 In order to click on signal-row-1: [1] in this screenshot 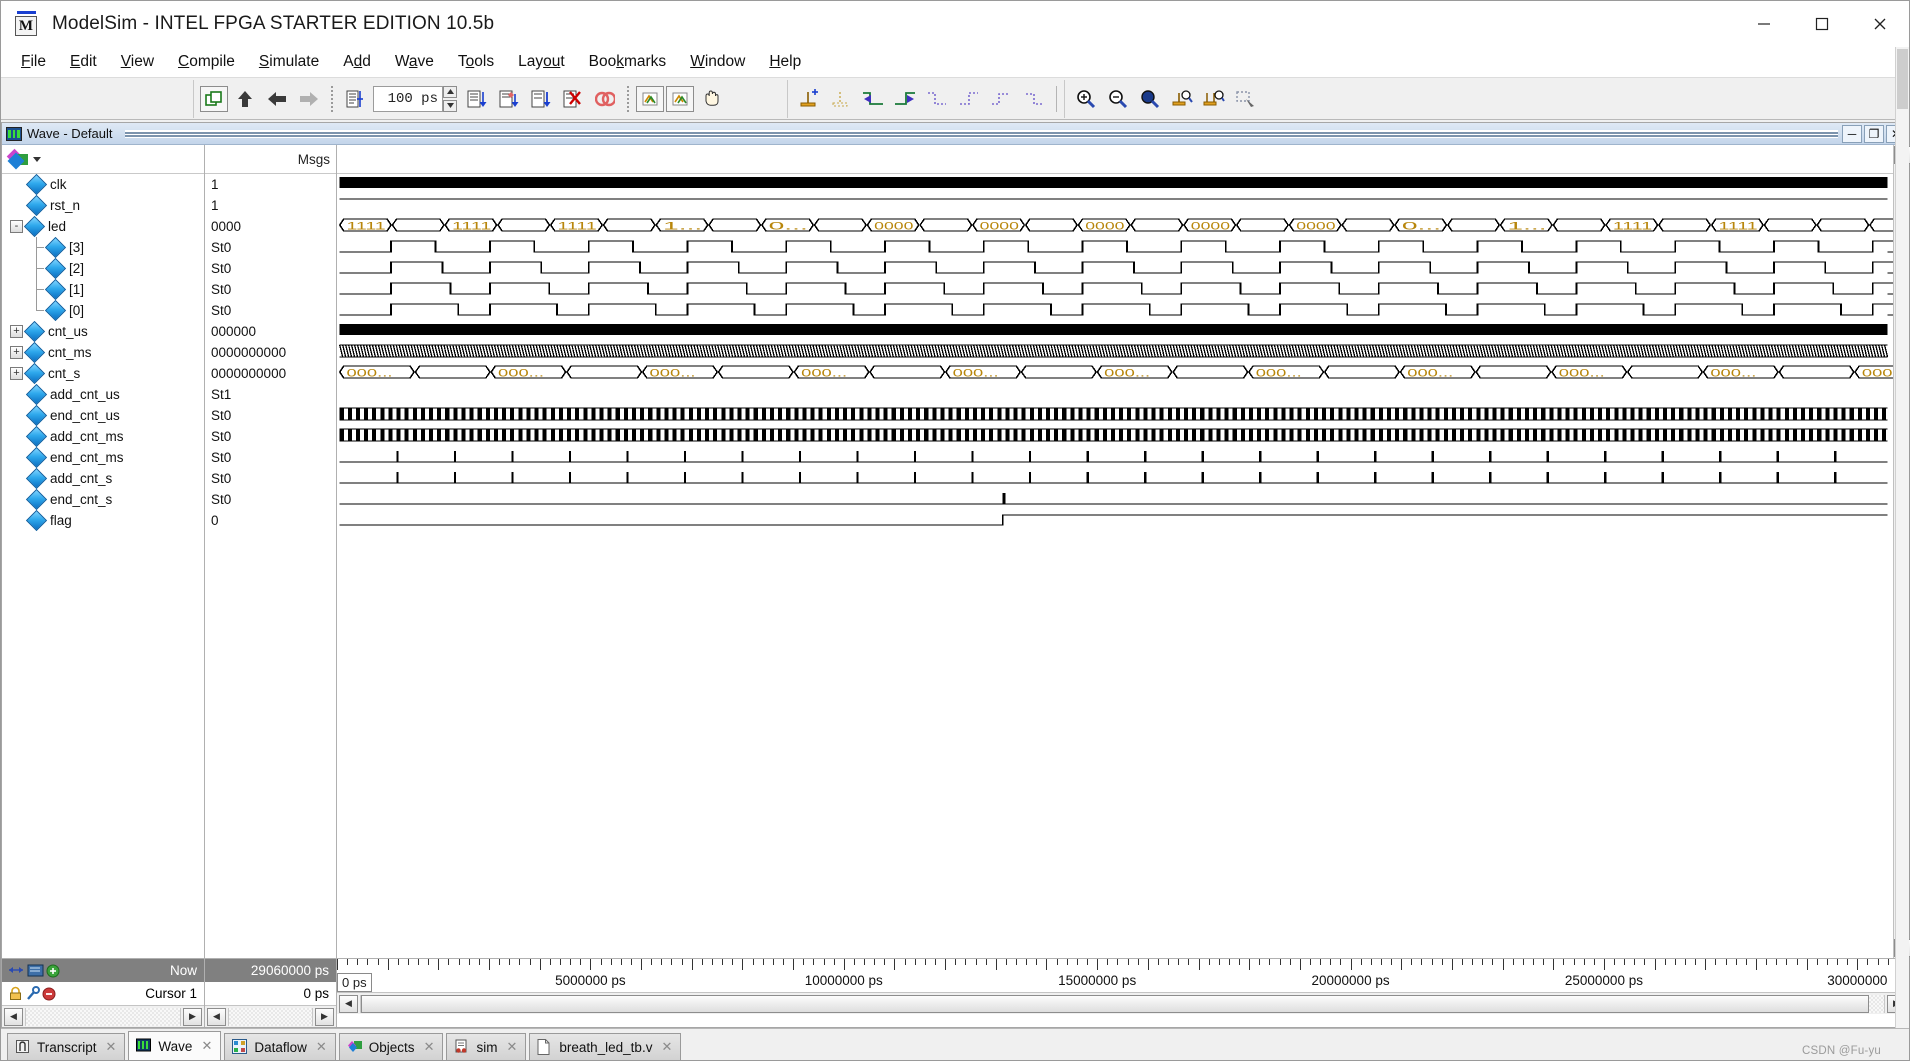, I will do `click(103, 289)`.